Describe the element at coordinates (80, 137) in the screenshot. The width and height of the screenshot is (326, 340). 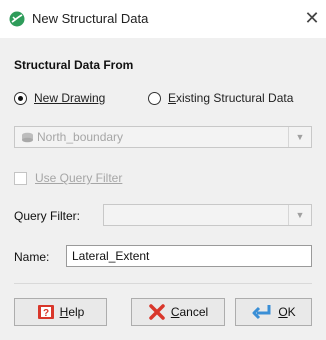
I see `combo-value-text: North_boundary` at that location.